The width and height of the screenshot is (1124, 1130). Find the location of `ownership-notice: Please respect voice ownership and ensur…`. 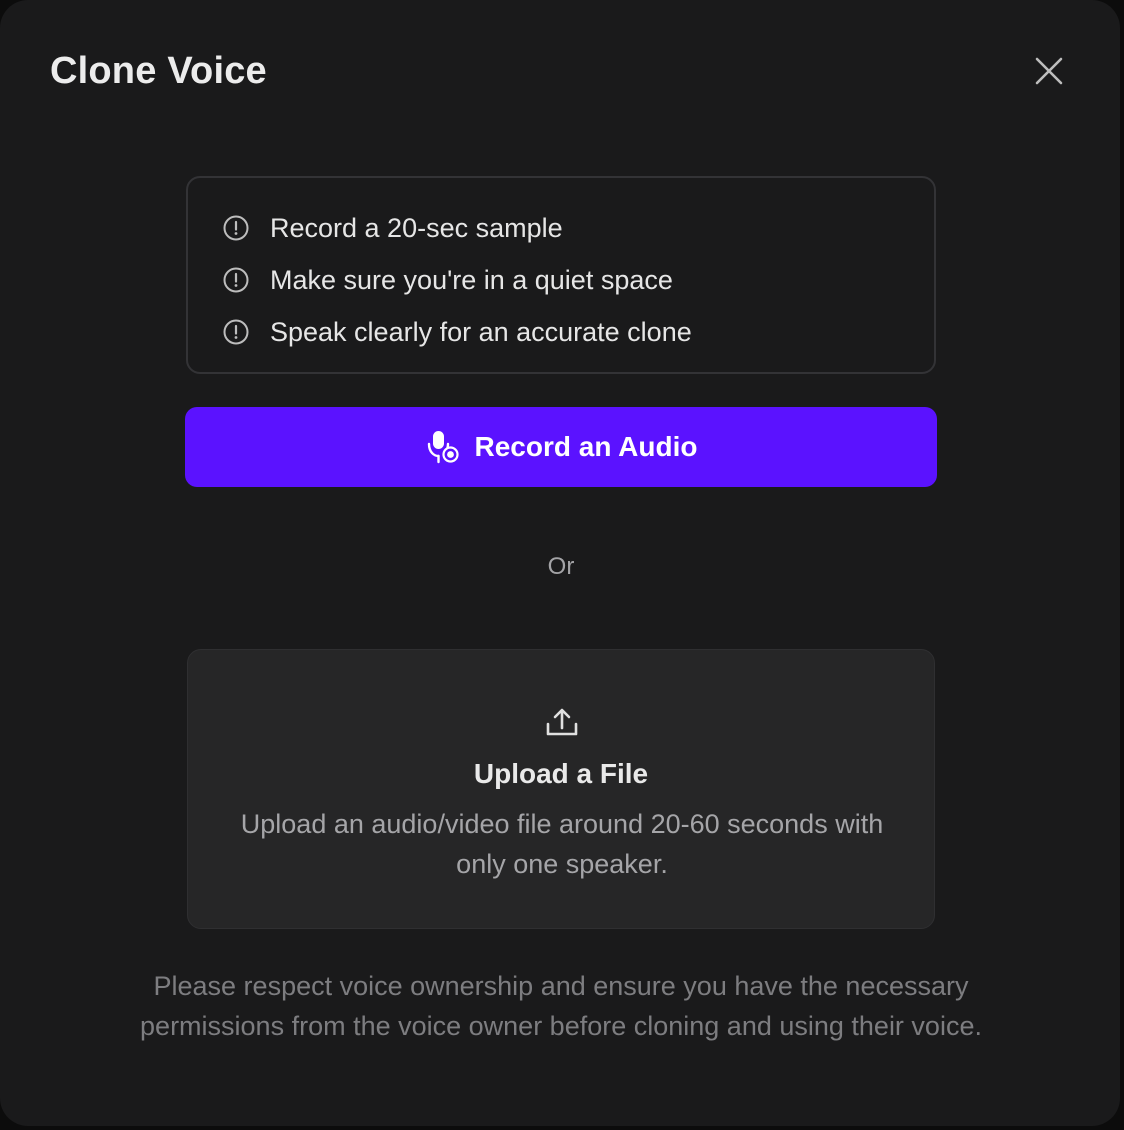

ownership-notice: Please respect voice ownership and ensur… is located at coordinates (561, 1006).